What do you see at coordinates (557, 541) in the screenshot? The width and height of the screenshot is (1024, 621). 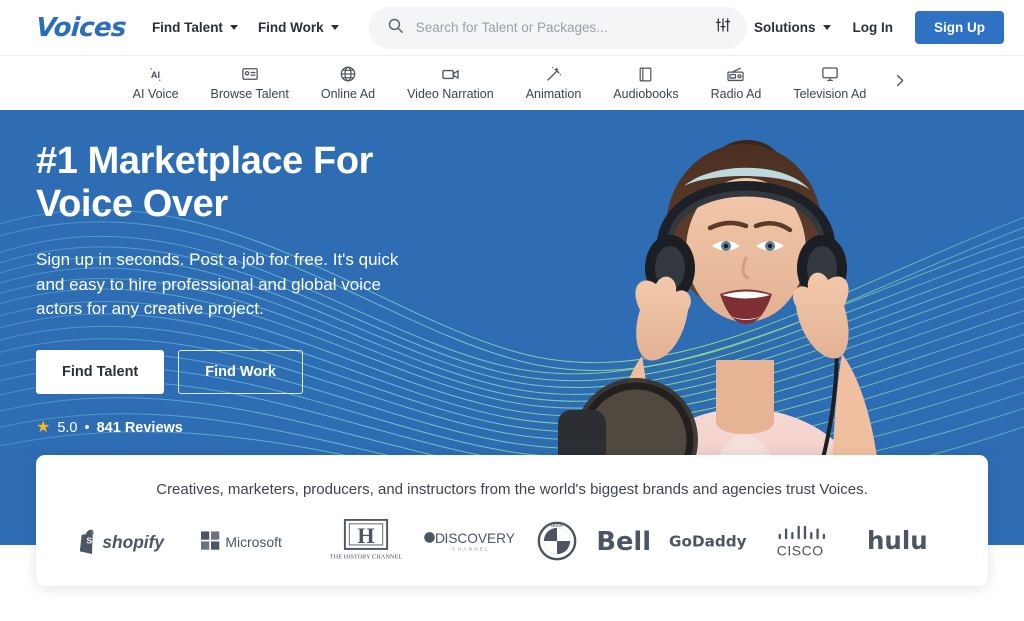 I see `bmw-logo: BMW` at bounding box center [557, 541].